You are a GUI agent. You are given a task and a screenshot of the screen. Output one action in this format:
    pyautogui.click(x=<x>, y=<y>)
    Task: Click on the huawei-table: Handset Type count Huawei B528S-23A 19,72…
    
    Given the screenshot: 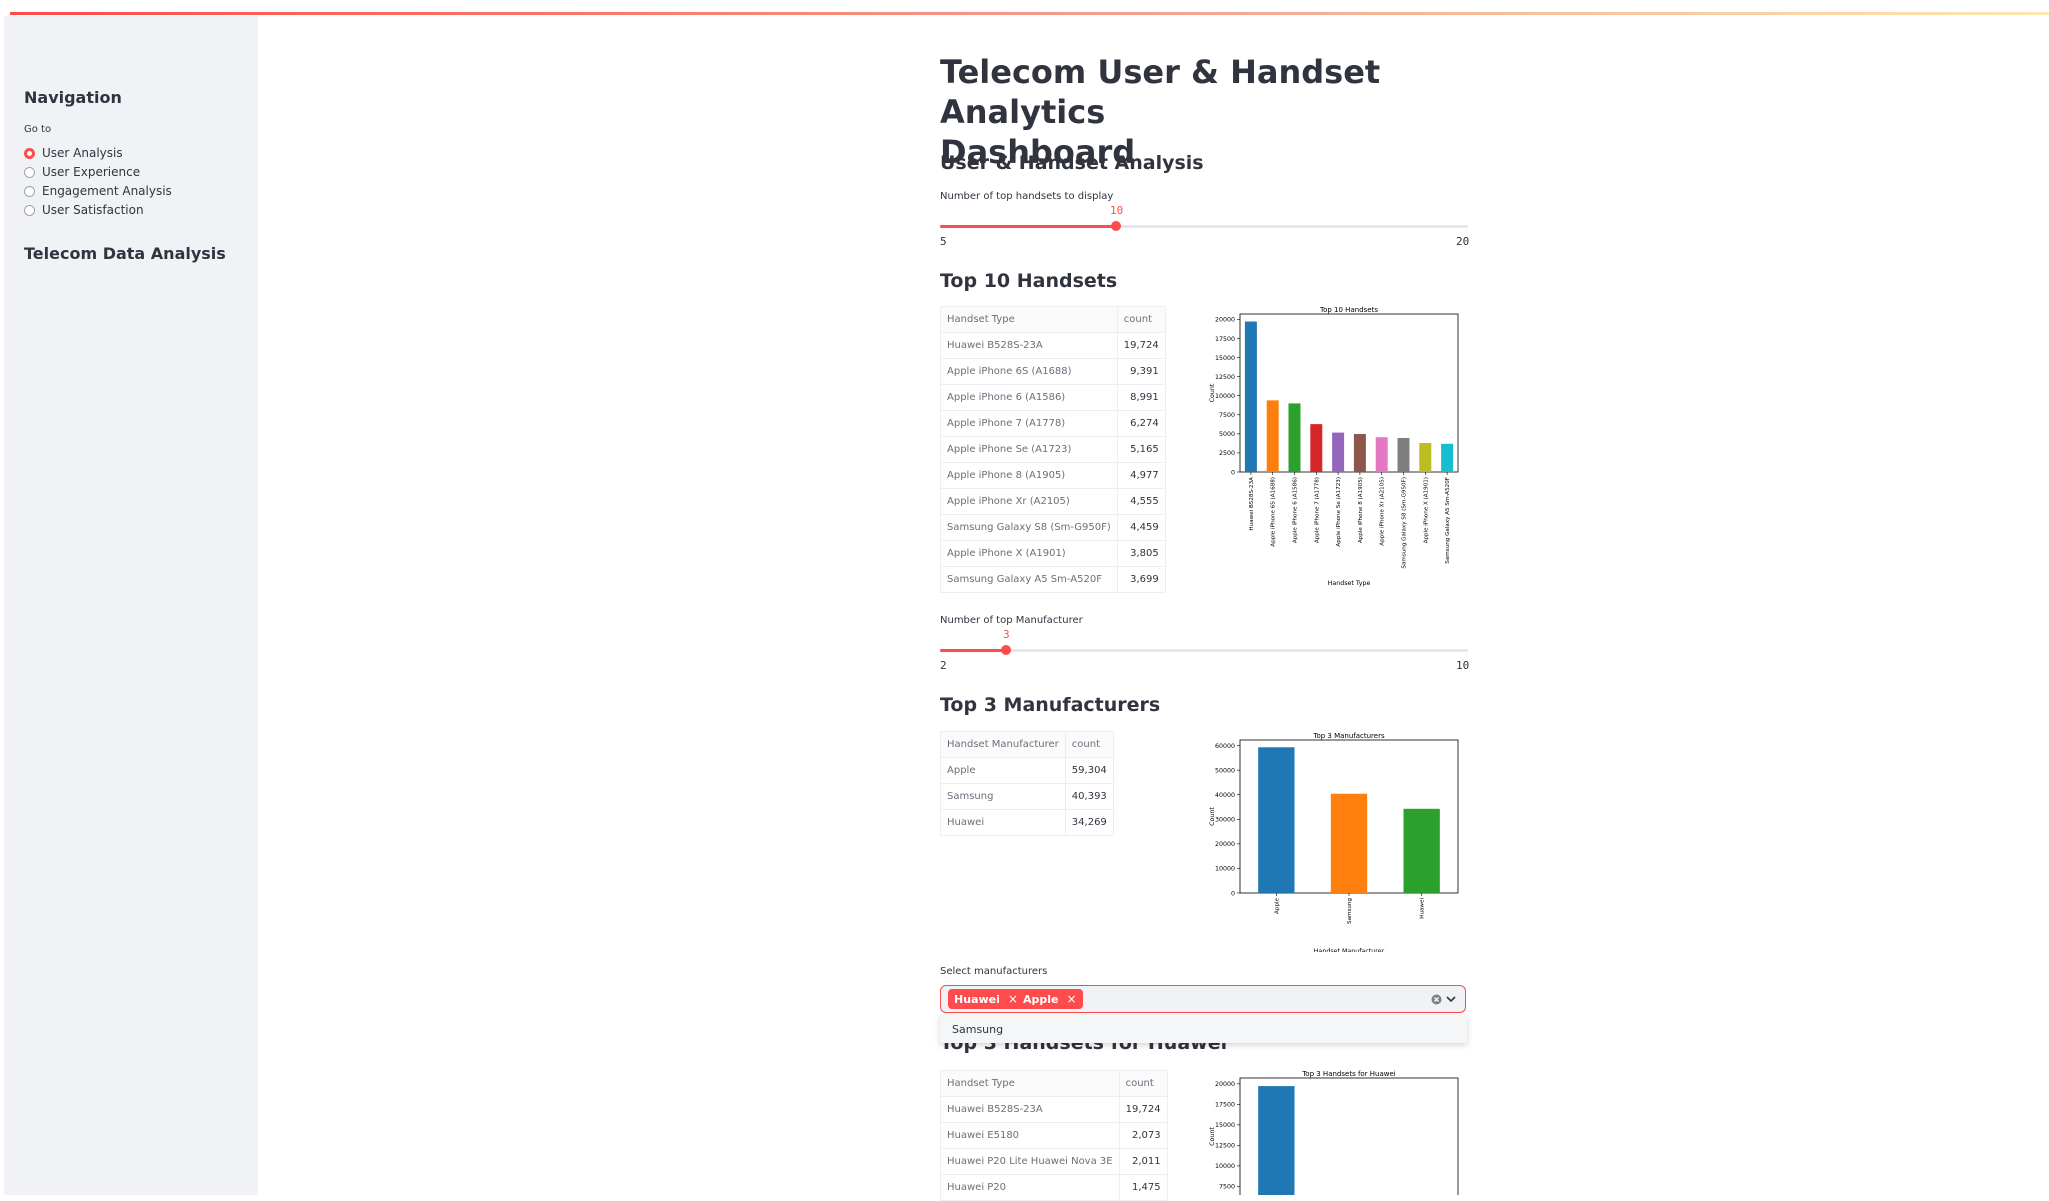 What is the action you would take?
    pyautogui.click(x=1054, y=1135)
    